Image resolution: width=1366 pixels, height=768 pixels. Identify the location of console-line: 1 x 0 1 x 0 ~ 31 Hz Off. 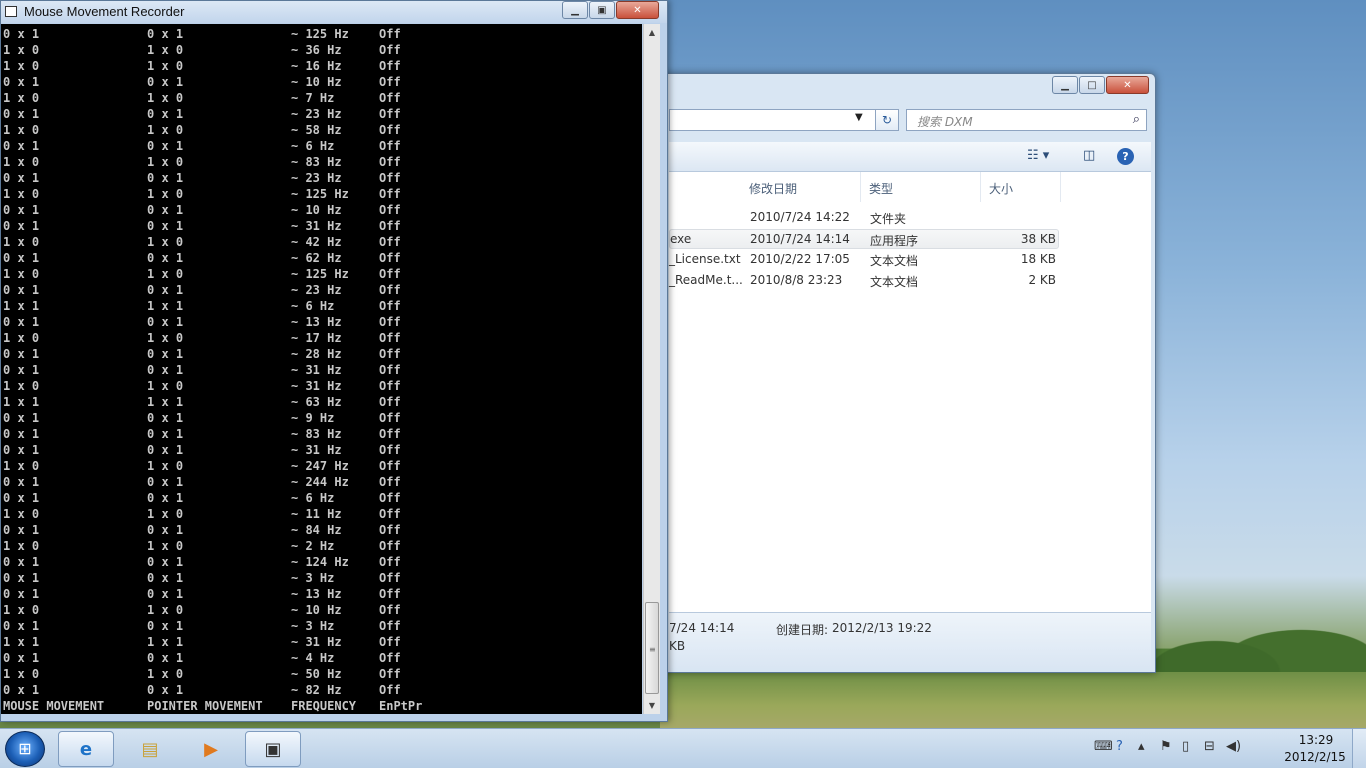
(322, 386).